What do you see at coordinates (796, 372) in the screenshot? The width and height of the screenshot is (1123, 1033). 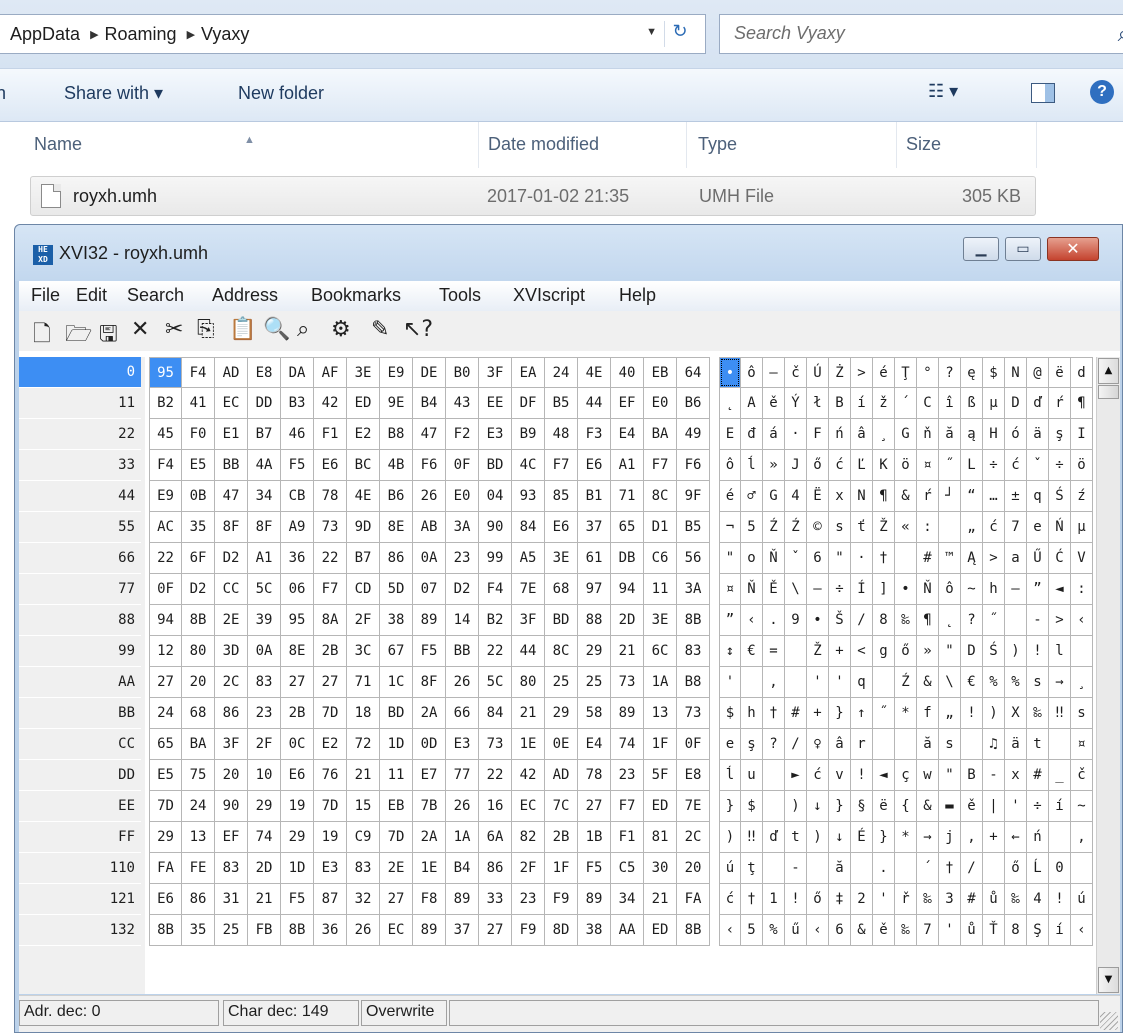 I see `char-cell: č` at bounding box center [796, 372].